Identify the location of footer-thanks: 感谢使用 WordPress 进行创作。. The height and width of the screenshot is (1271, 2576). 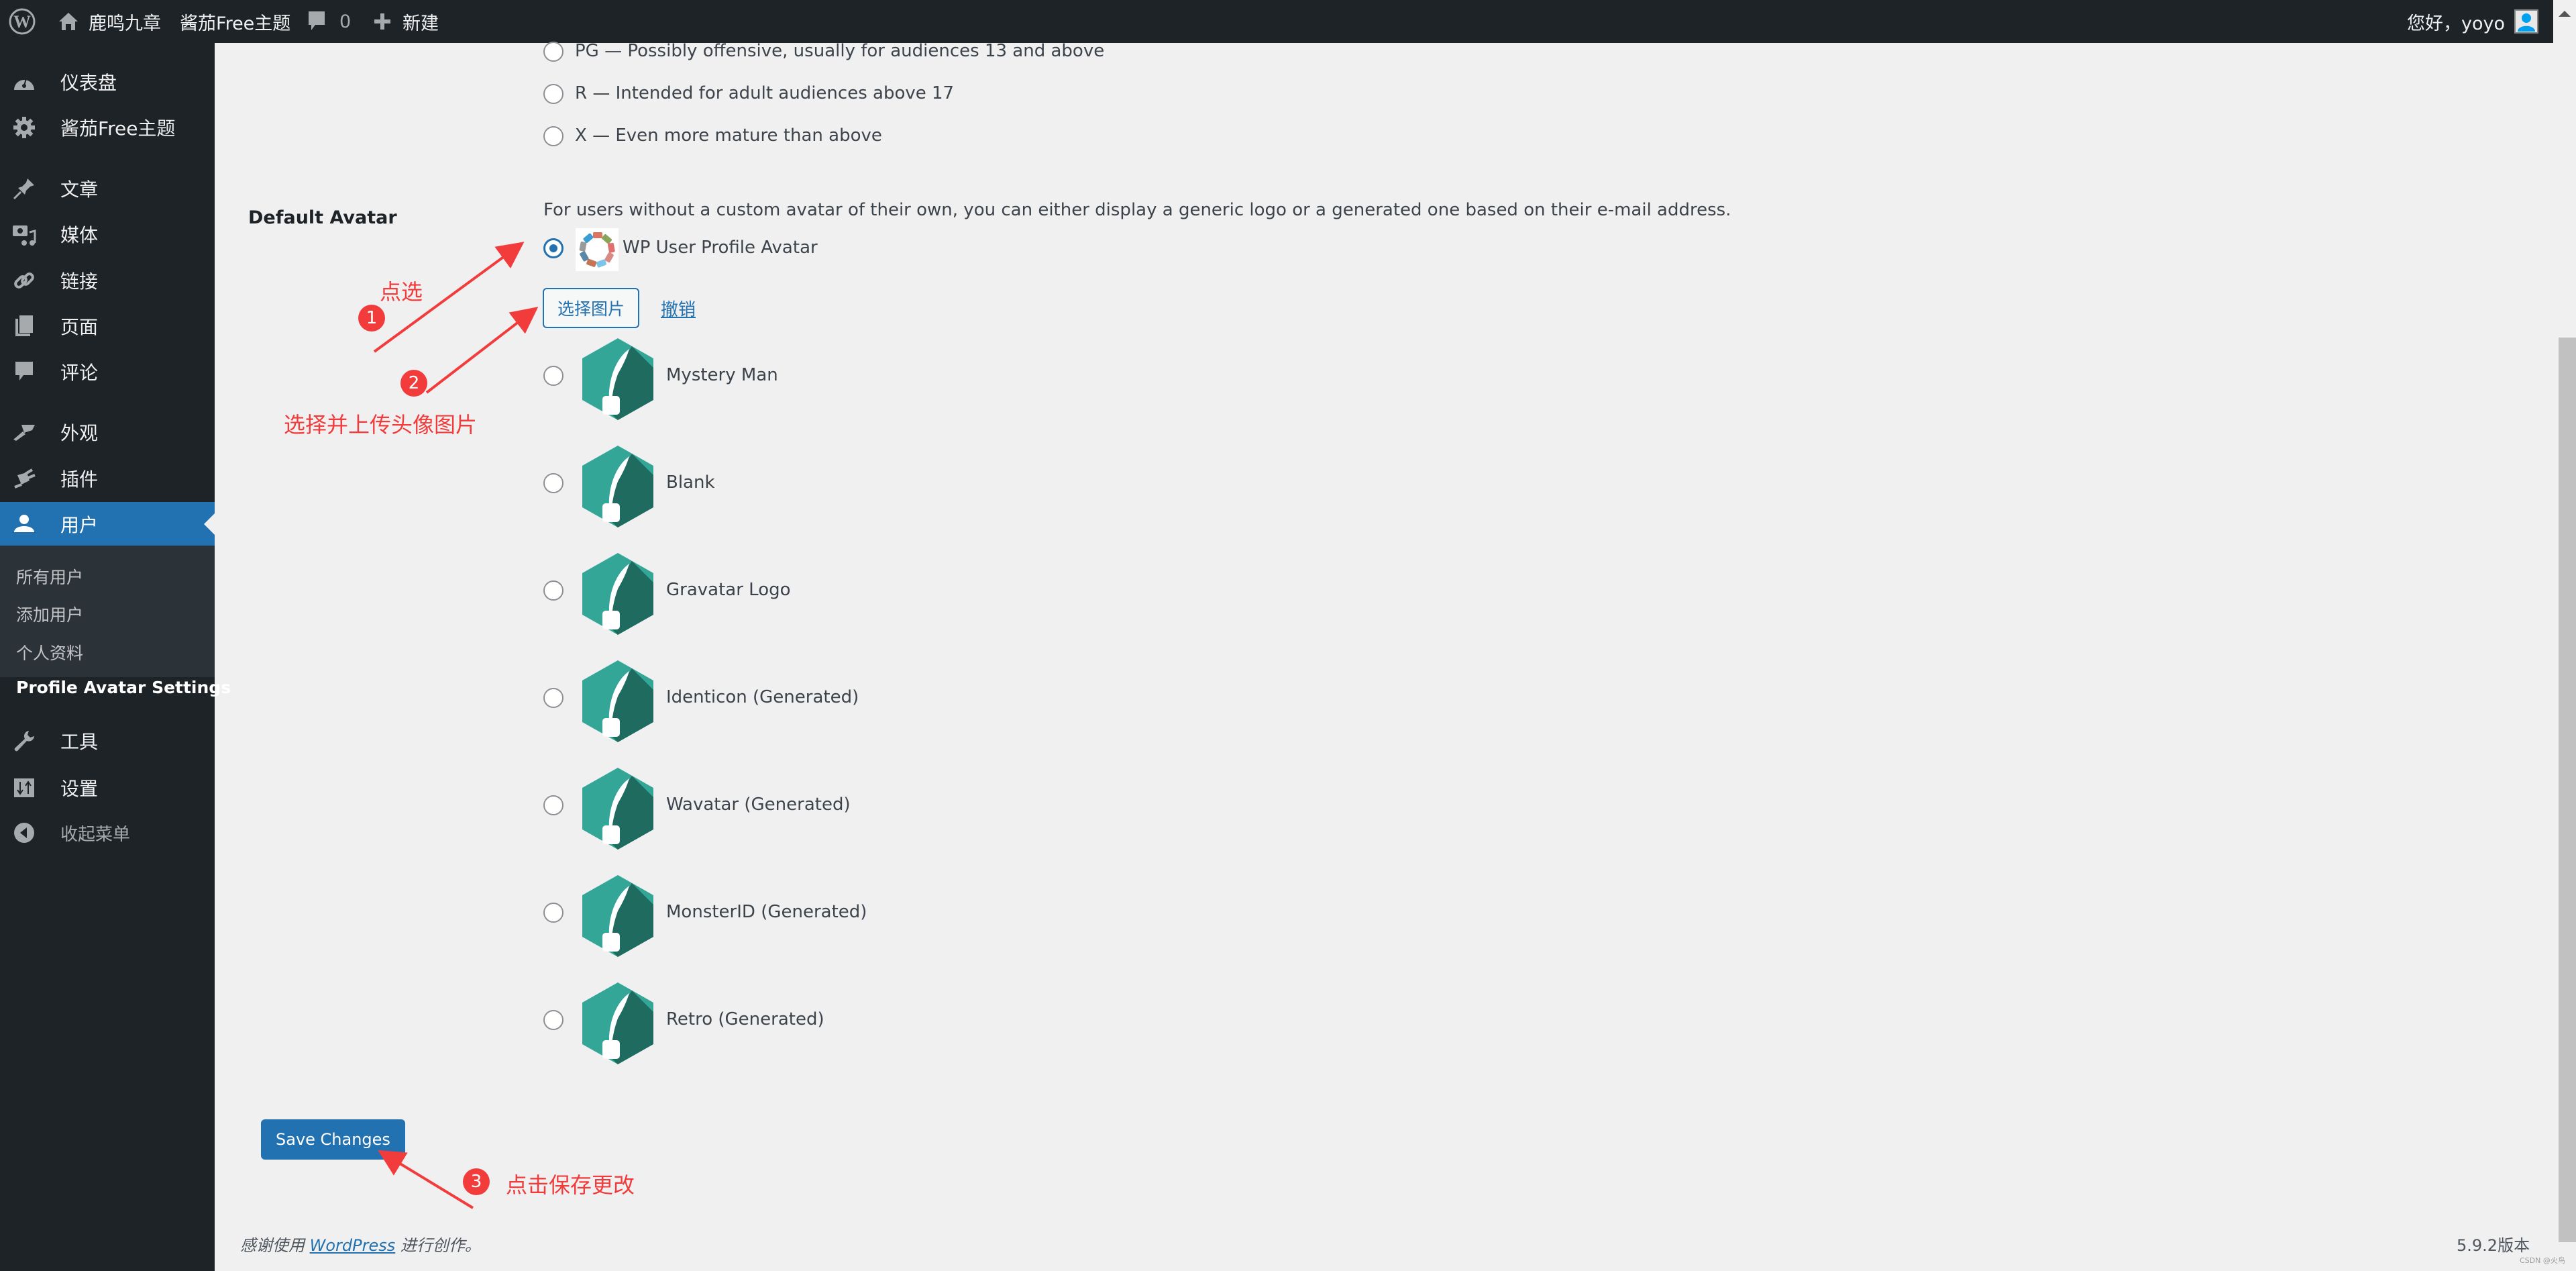
(360, 1244).